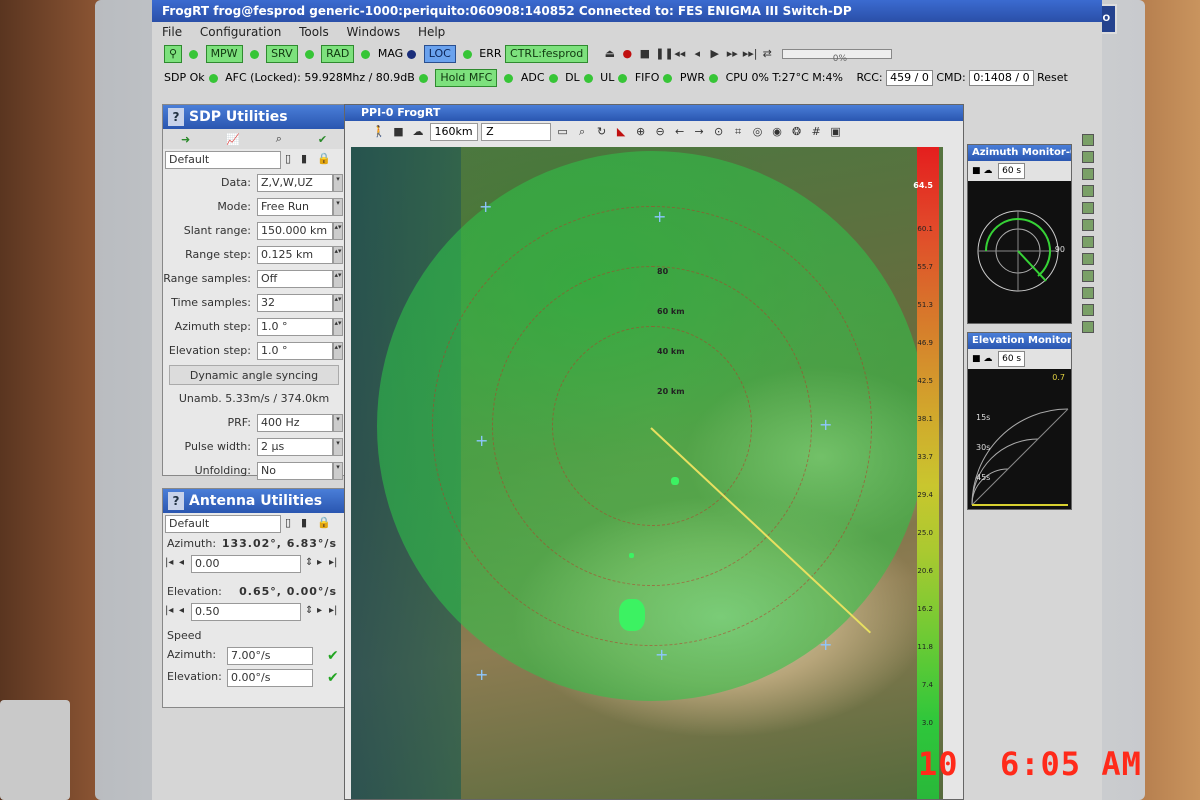 This screenshot has height=800, width=1200. What do you see at coordinates (641, 132) in the screenshot?
I see `zoom-in-icon: ⊕` at bounding box center [641, 132].